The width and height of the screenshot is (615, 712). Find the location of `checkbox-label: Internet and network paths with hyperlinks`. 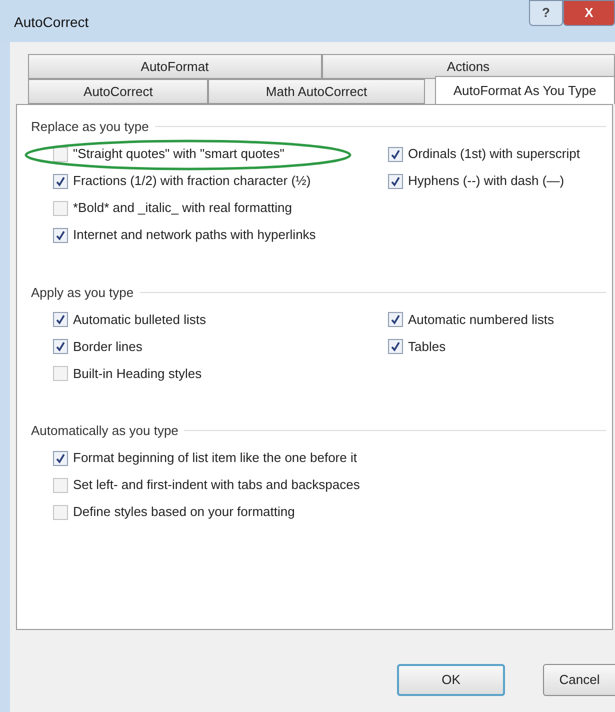

checkbox-label: Internet and network paths with hyperlinks is located at coordinates (194, 235).